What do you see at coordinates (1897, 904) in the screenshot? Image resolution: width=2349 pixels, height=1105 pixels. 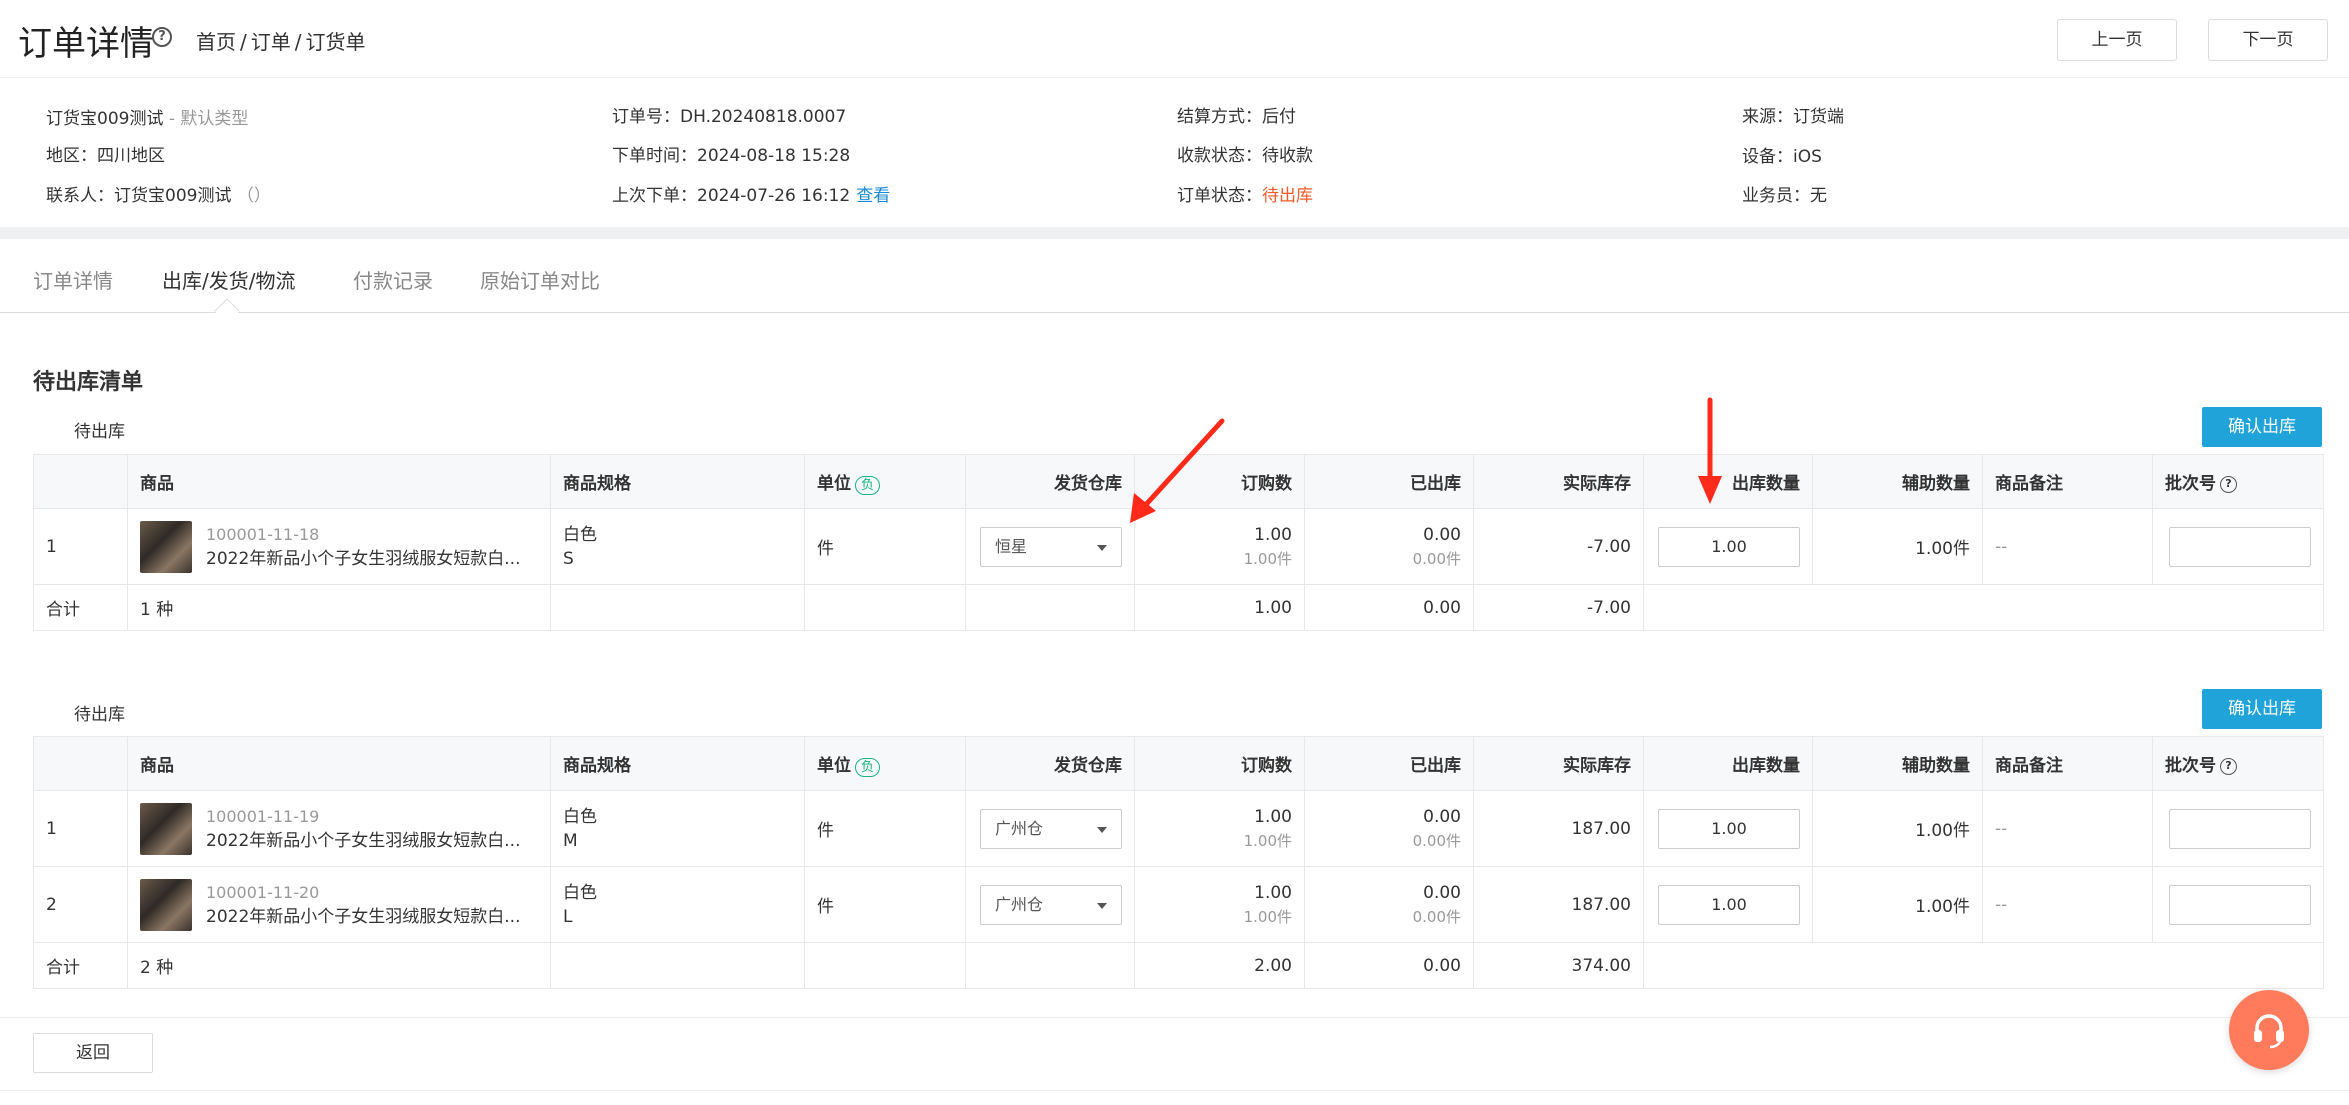 I see `aux-qty-cell: 1.00件` at bounding box center [1897, 904].